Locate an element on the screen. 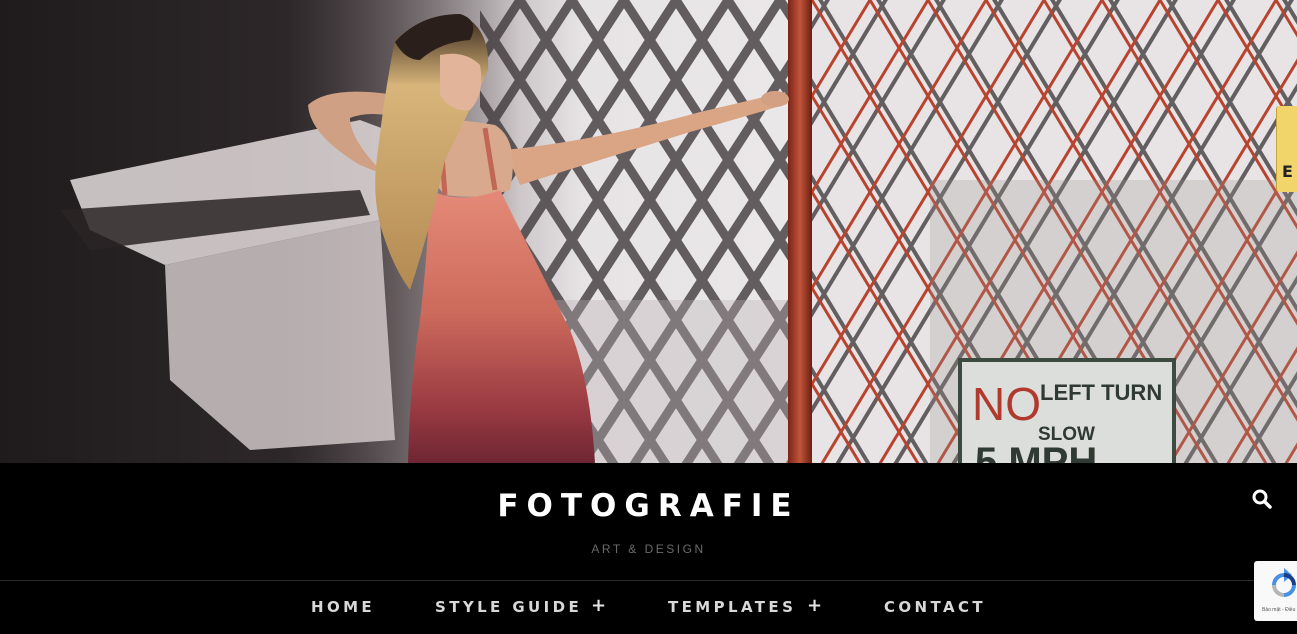  templates-submenu-plus-icon: + is located at coordinates (814, 606).